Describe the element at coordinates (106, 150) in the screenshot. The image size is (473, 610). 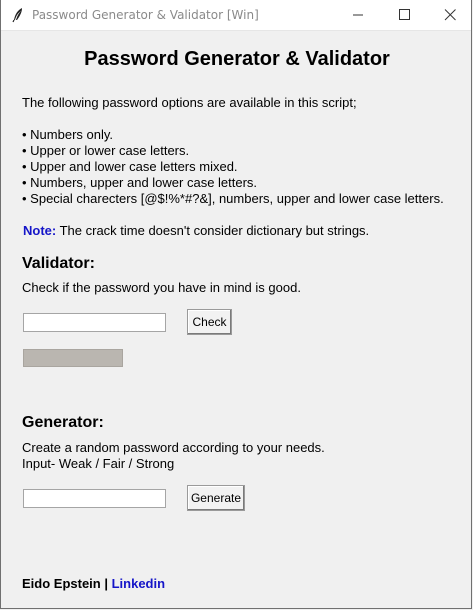
I see `option-item: • Upper or lower case letters.` at that location.